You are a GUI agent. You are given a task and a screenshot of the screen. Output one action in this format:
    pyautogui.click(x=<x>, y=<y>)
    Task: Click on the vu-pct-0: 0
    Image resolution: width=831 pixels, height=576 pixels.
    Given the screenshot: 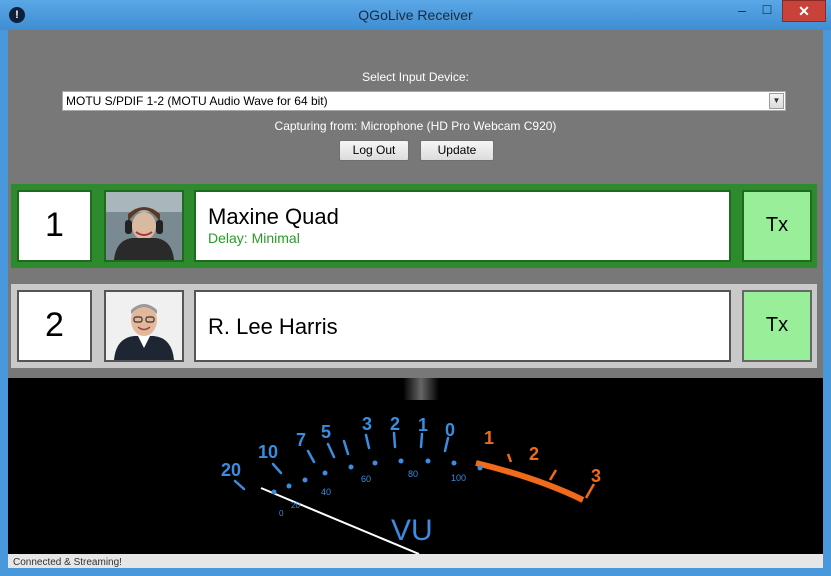 What is the action you would take?
    pyautogui.click(x=281, y=513)
    